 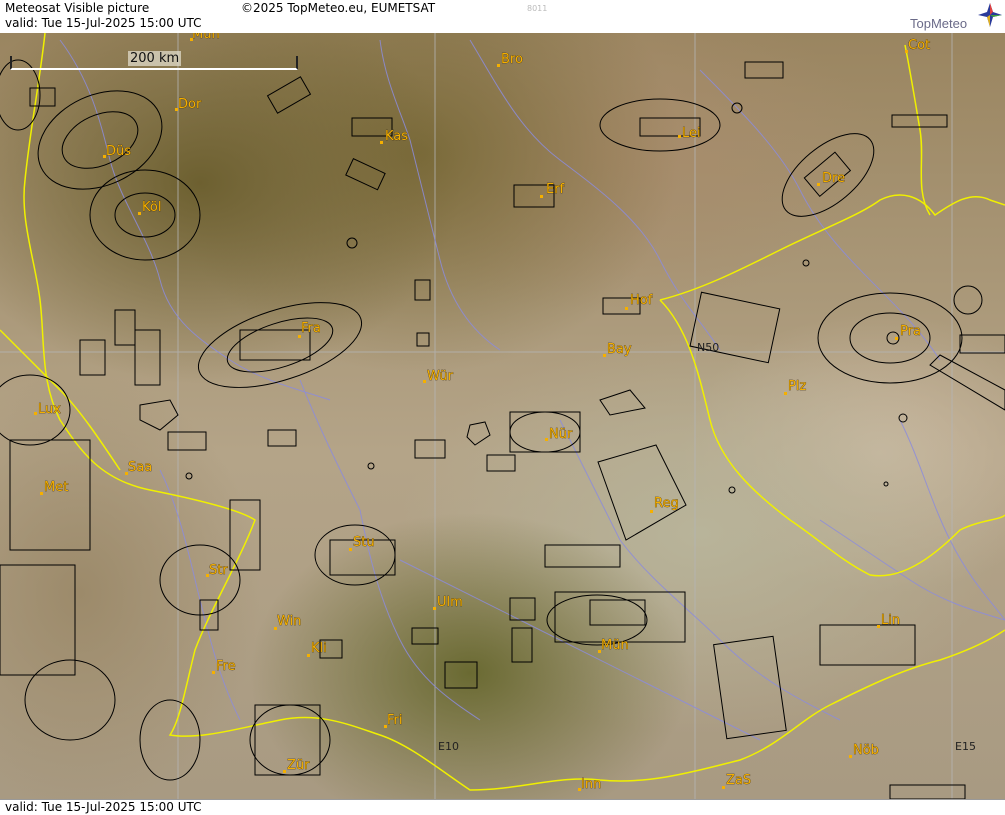 What do you see at coordinates (797, 386) in the screenshot?
I see `city-label-plz: Plz` at bounding box center [797, 386].